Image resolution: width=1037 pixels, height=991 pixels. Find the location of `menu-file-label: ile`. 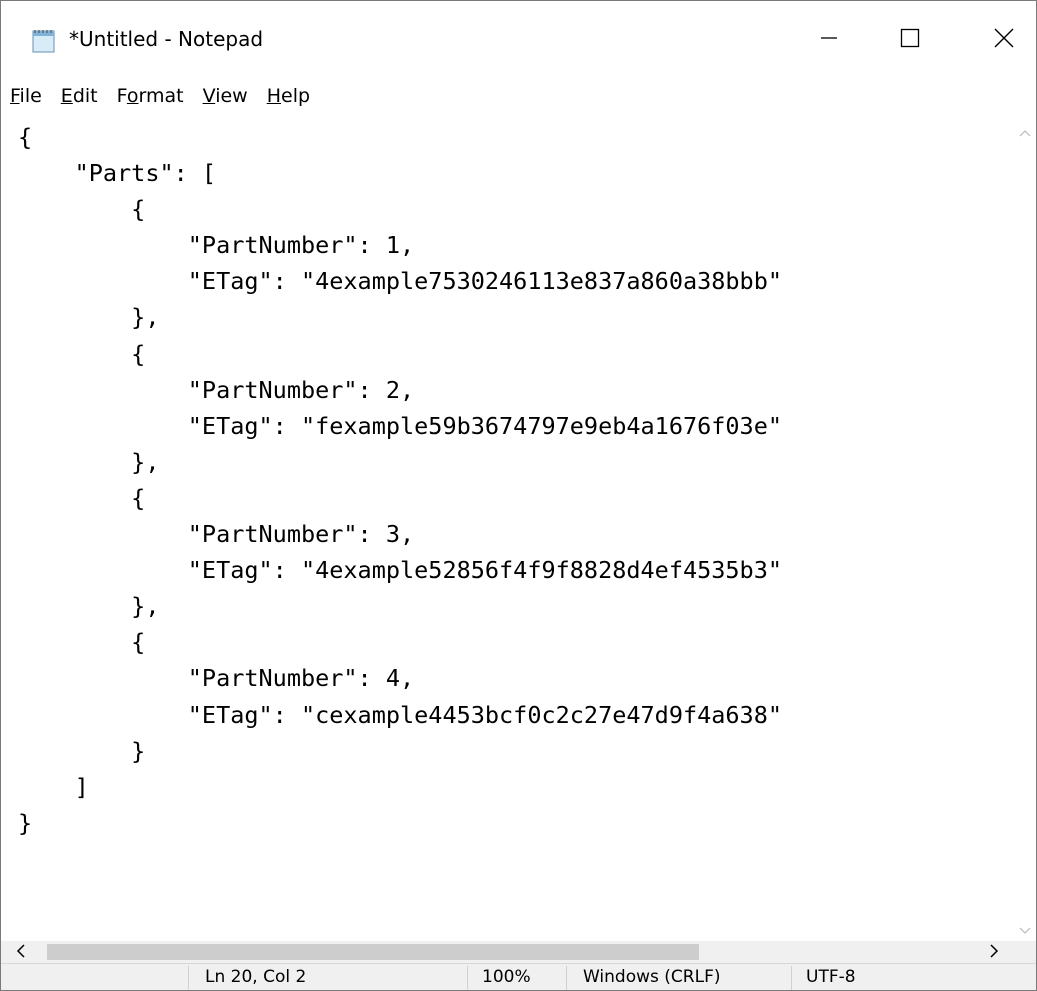

menu-file-label: ile is located at coordinates (30, 96).